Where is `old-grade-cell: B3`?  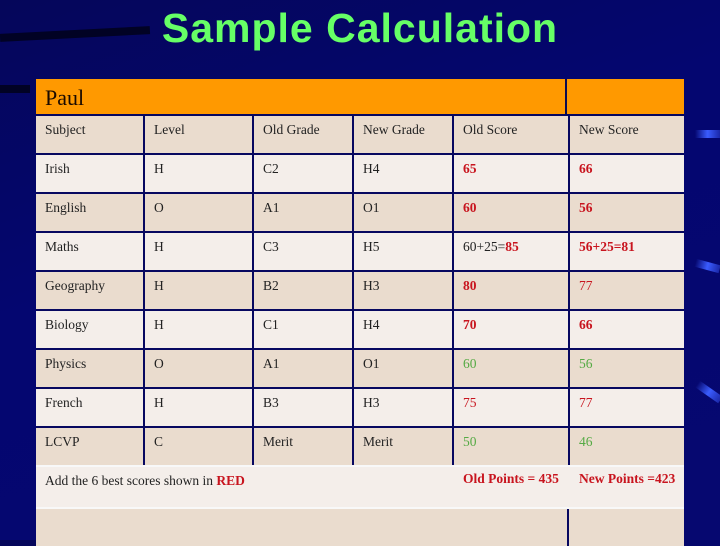 old-grade-cell: B3 is located at coordinates (304, 407).